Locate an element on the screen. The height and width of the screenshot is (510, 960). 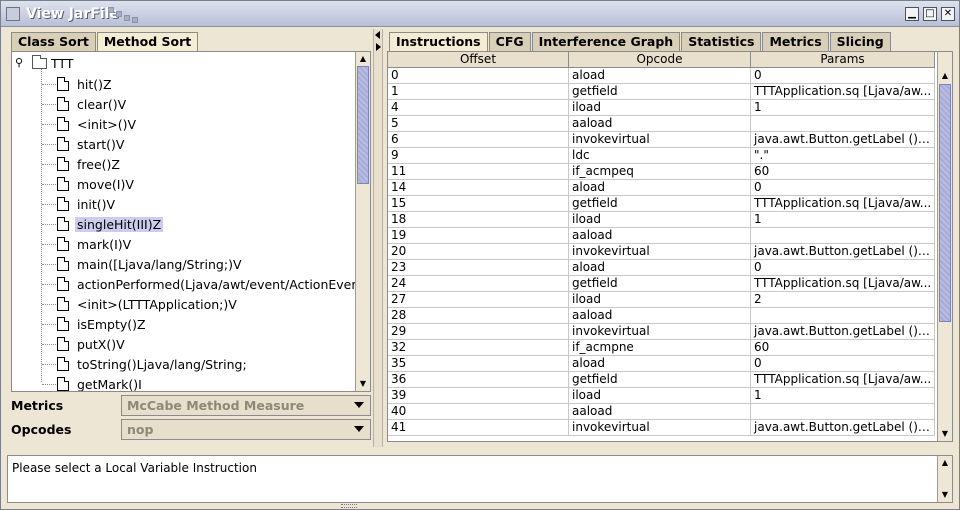
collapse-left-icon is located at coordinates (377, 35).